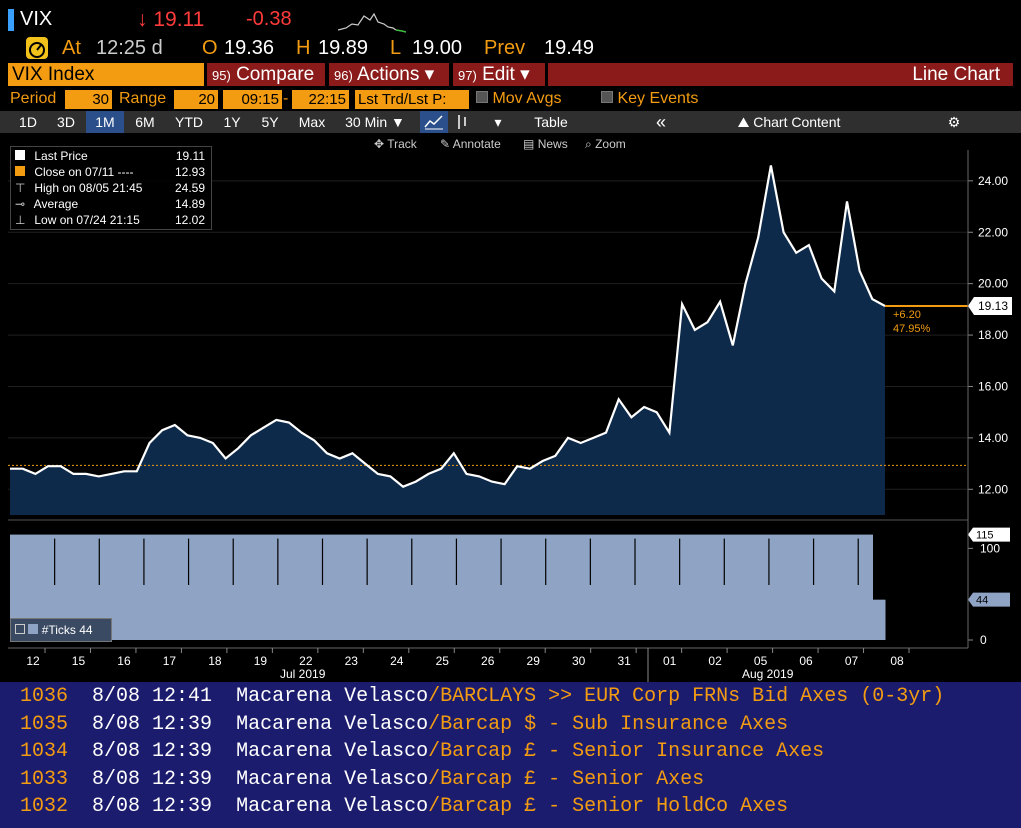  What do you see at coordinates (106, 74) in the screenshot?
I see `security-field: VIX Index` at bounding box center [106, 74].